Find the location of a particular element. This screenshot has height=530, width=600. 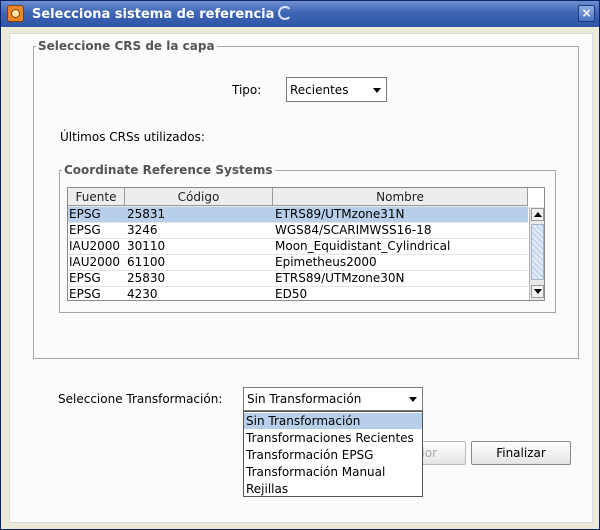

titlebar: Selecciona sistema de referencia × is located at coordinates (300, 14).